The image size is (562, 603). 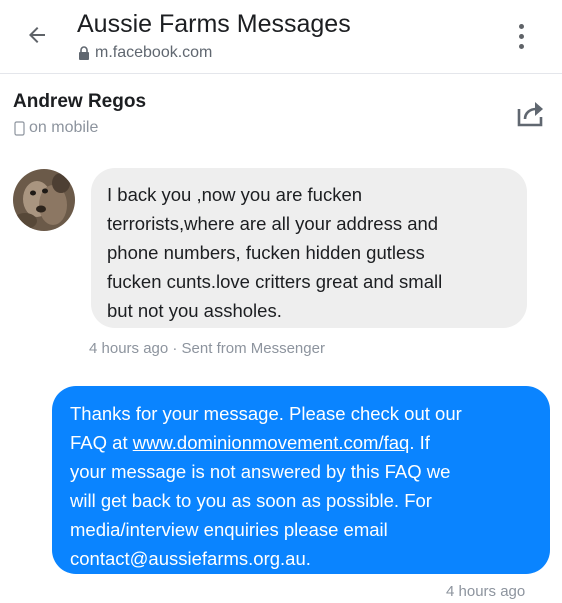 I want to click on more-options-button, so click(x=521, y=36).